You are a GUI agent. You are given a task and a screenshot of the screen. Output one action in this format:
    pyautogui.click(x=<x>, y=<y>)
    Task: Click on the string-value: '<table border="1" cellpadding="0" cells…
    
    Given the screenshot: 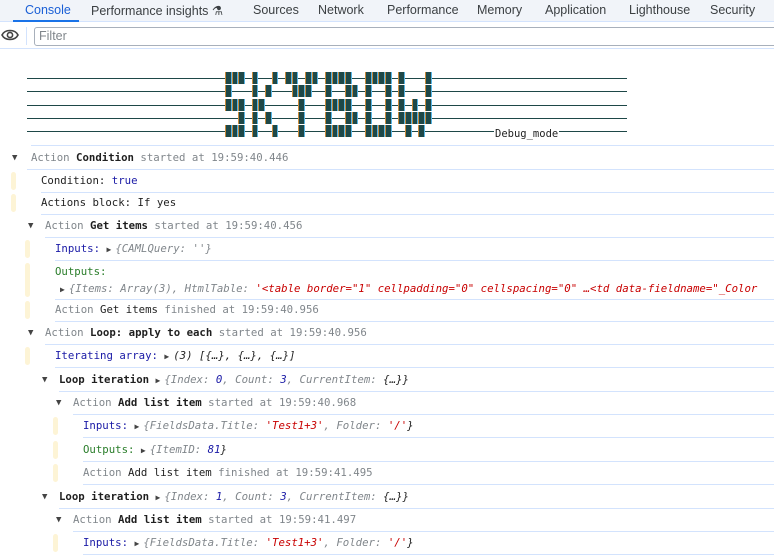 What is the action you would take?
    pyautogui.click(x=506, y=288)
    